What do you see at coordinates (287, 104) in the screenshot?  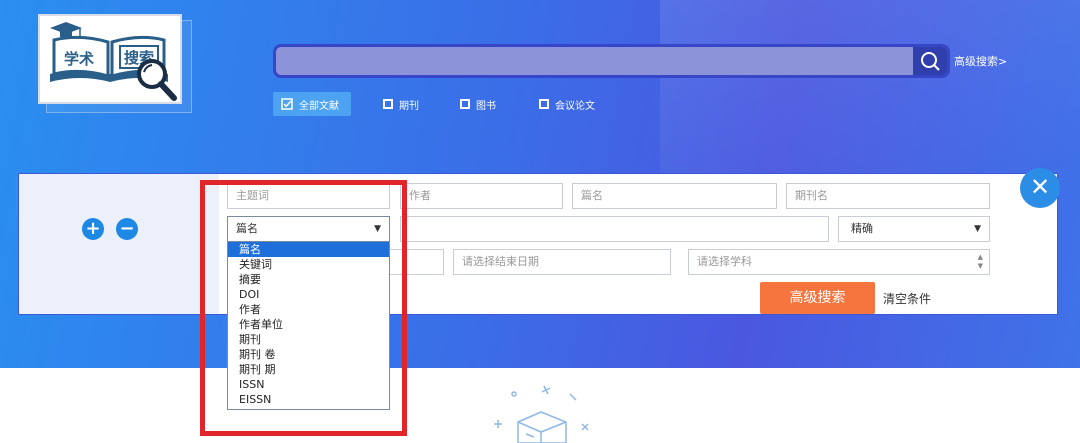 I see `checkbox-checked-icon` at bounding box center [287, 104].